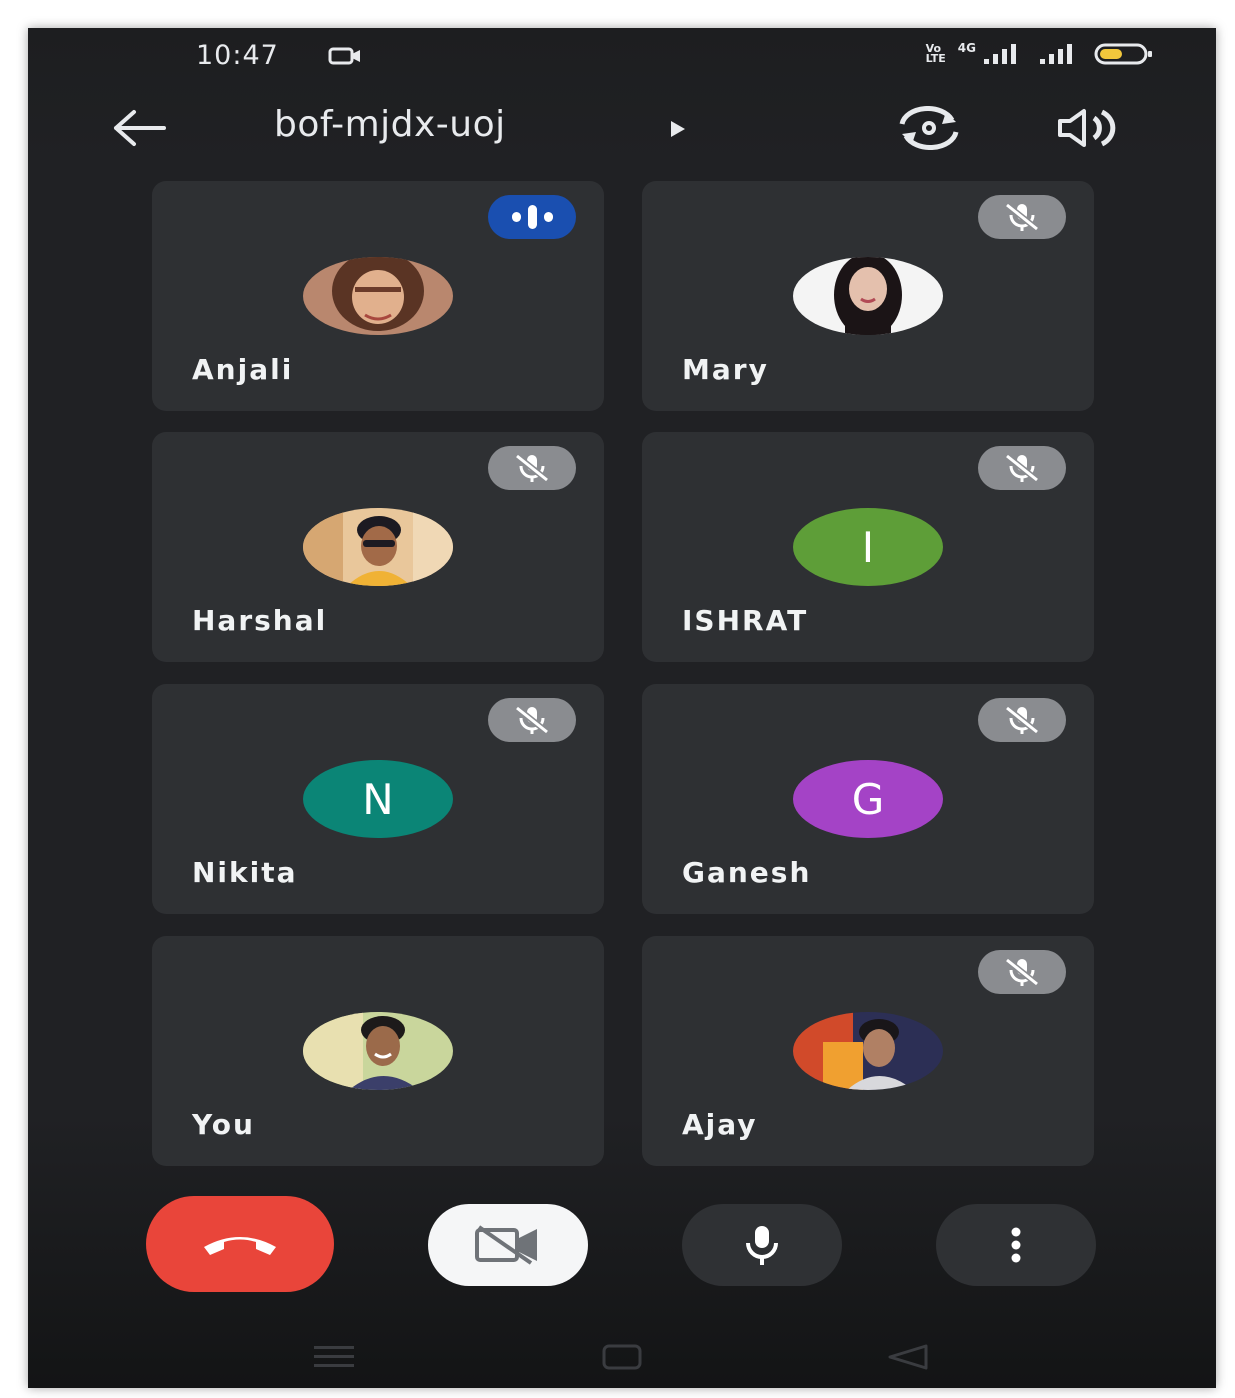 This screenshot has height=1398, width=1235. What do you see at coordinates (678, 129) in the screenshot?
I see `play-arrow-icon` at bounding box center [678, 129].